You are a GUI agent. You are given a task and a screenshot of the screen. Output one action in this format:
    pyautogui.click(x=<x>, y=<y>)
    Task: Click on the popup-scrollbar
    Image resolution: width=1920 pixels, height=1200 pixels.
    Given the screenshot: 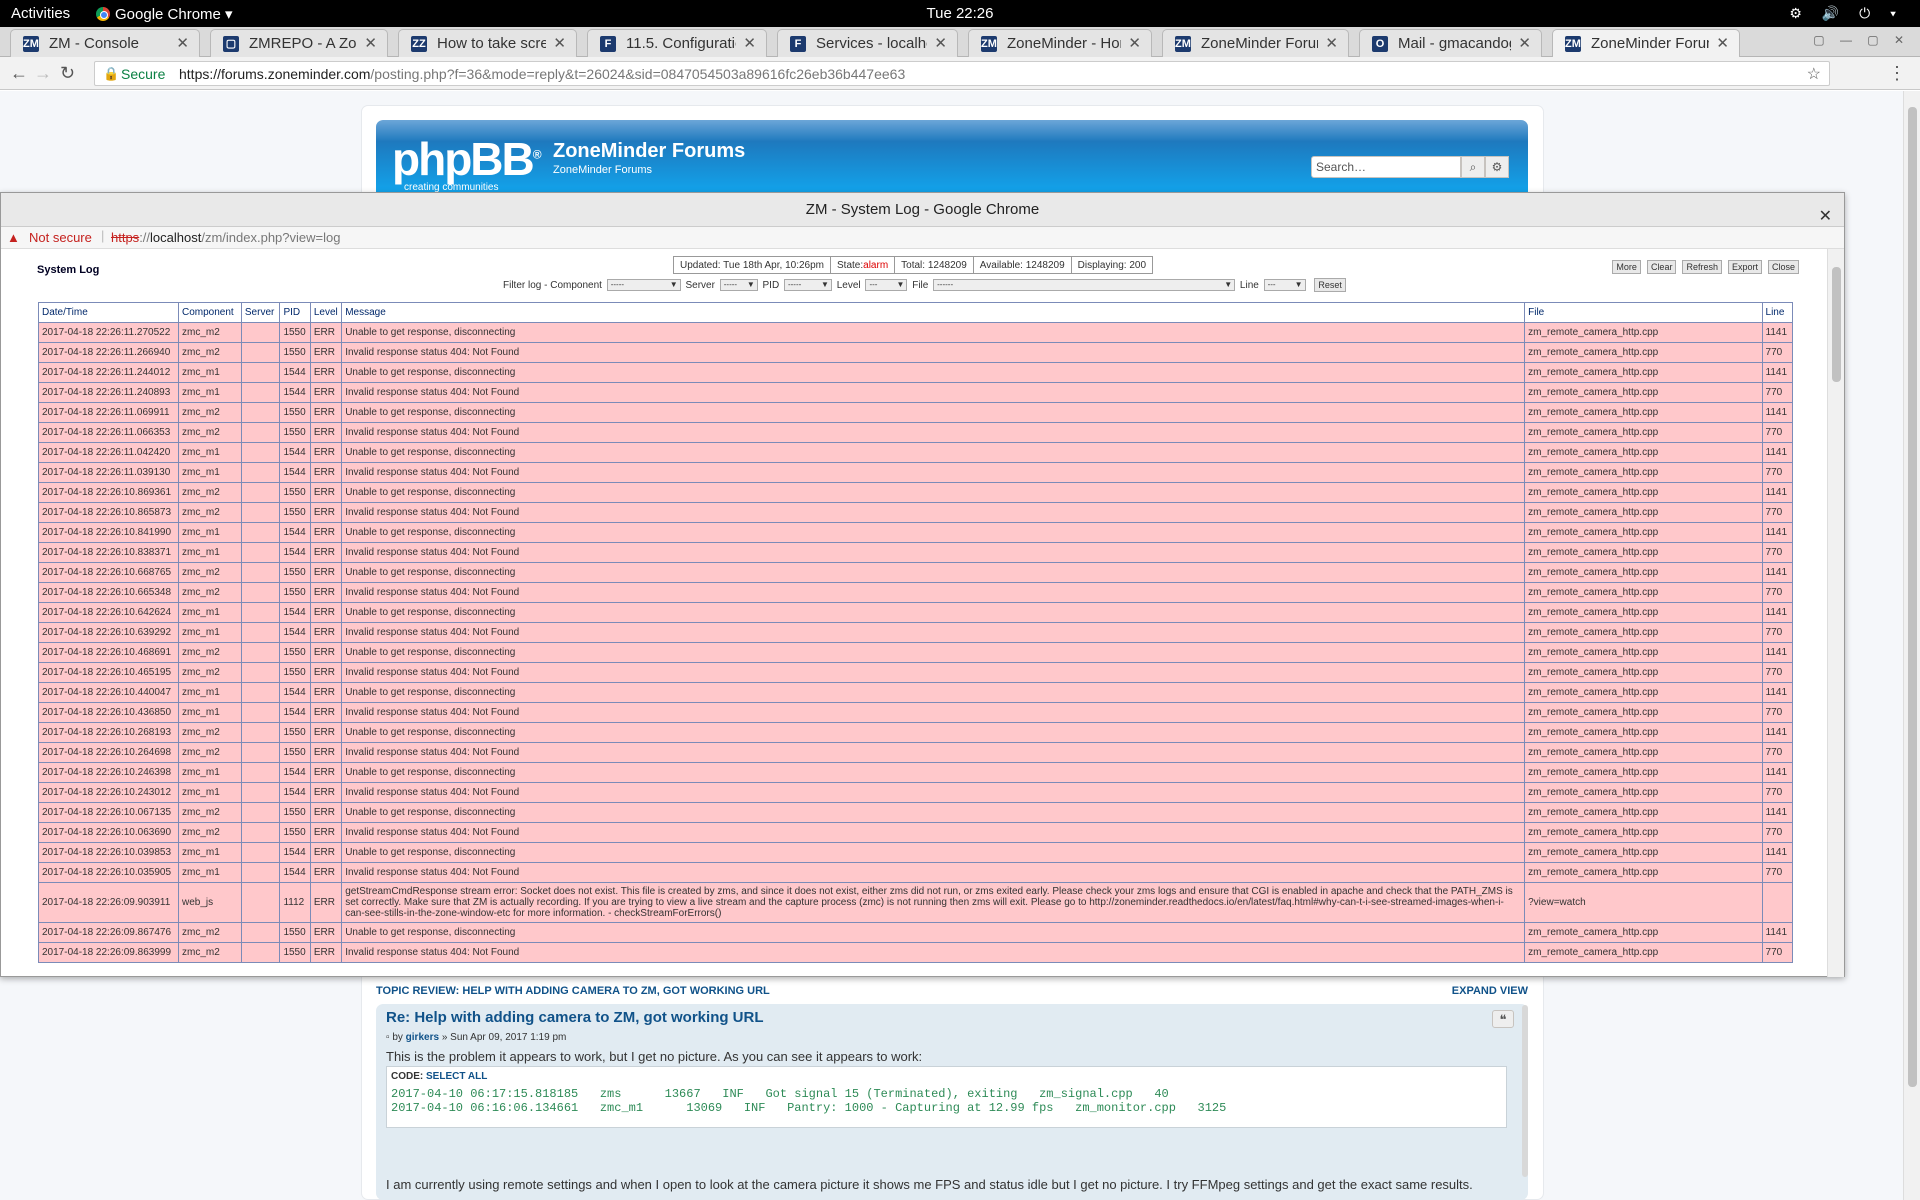 What is the action you would take?
    pyautogui.click(x=1835, y=613)
    